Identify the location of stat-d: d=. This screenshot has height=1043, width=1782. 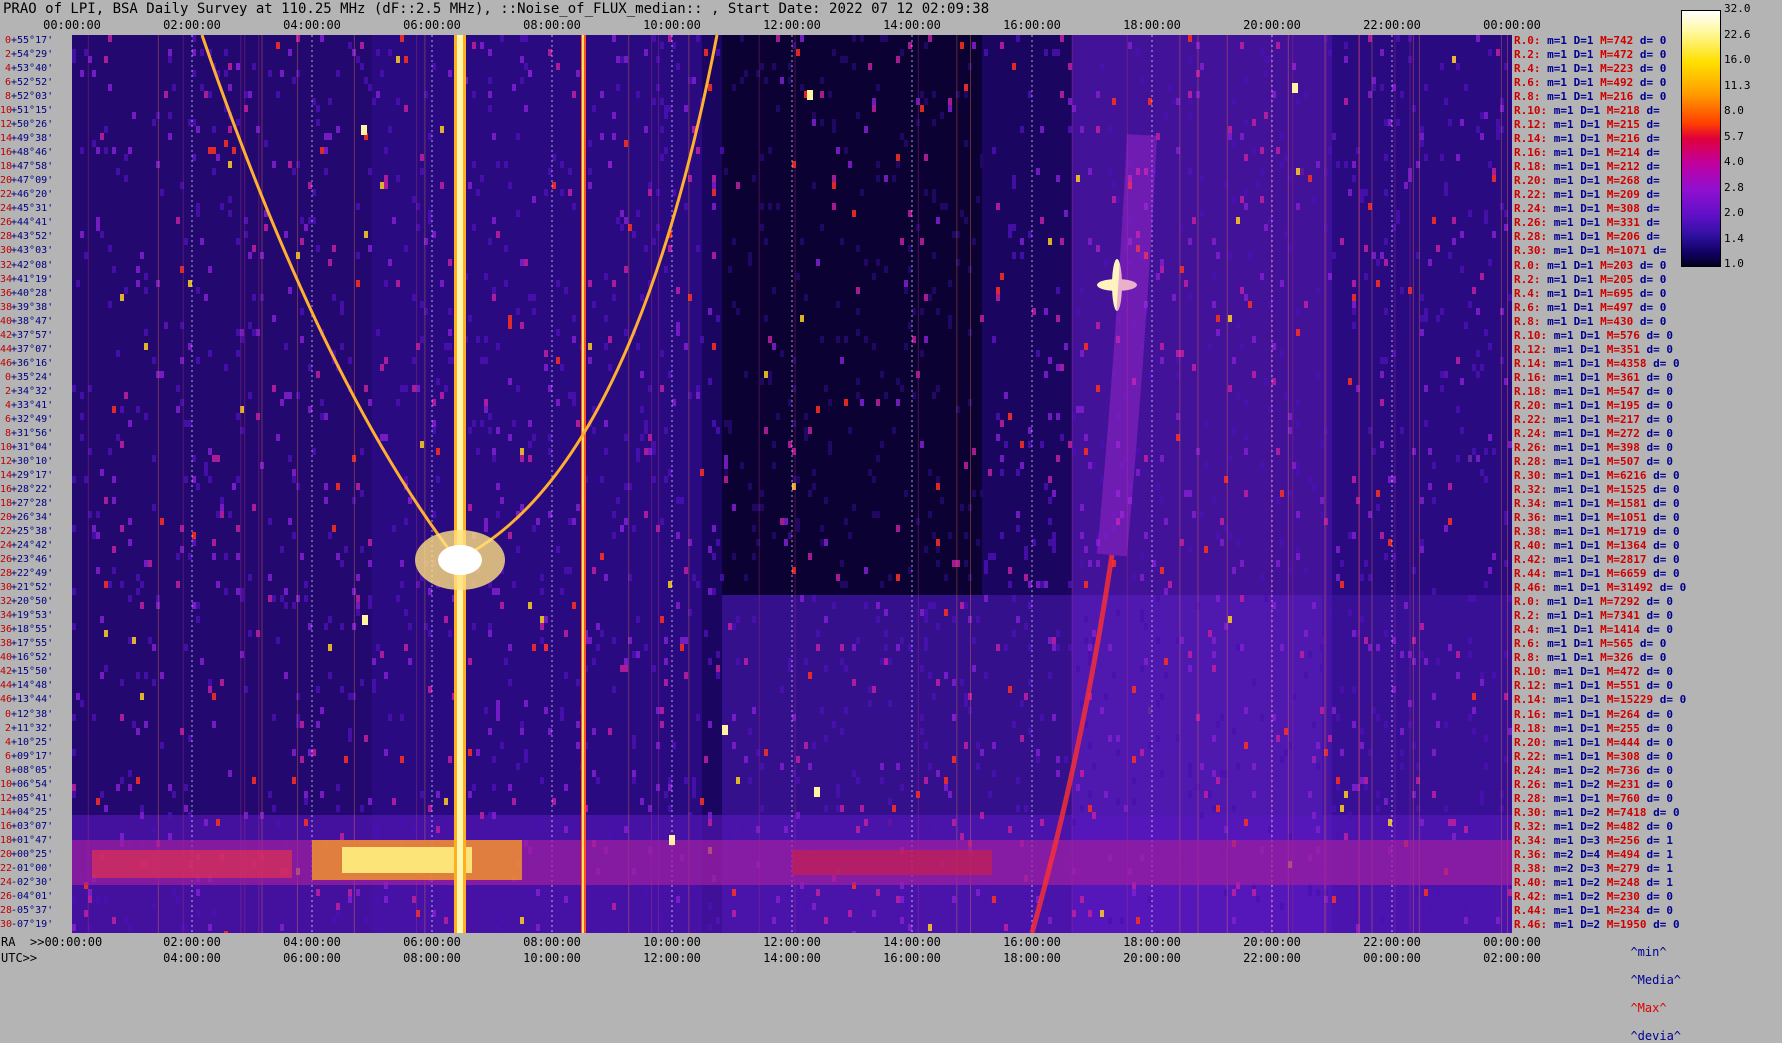
(1653, 153).